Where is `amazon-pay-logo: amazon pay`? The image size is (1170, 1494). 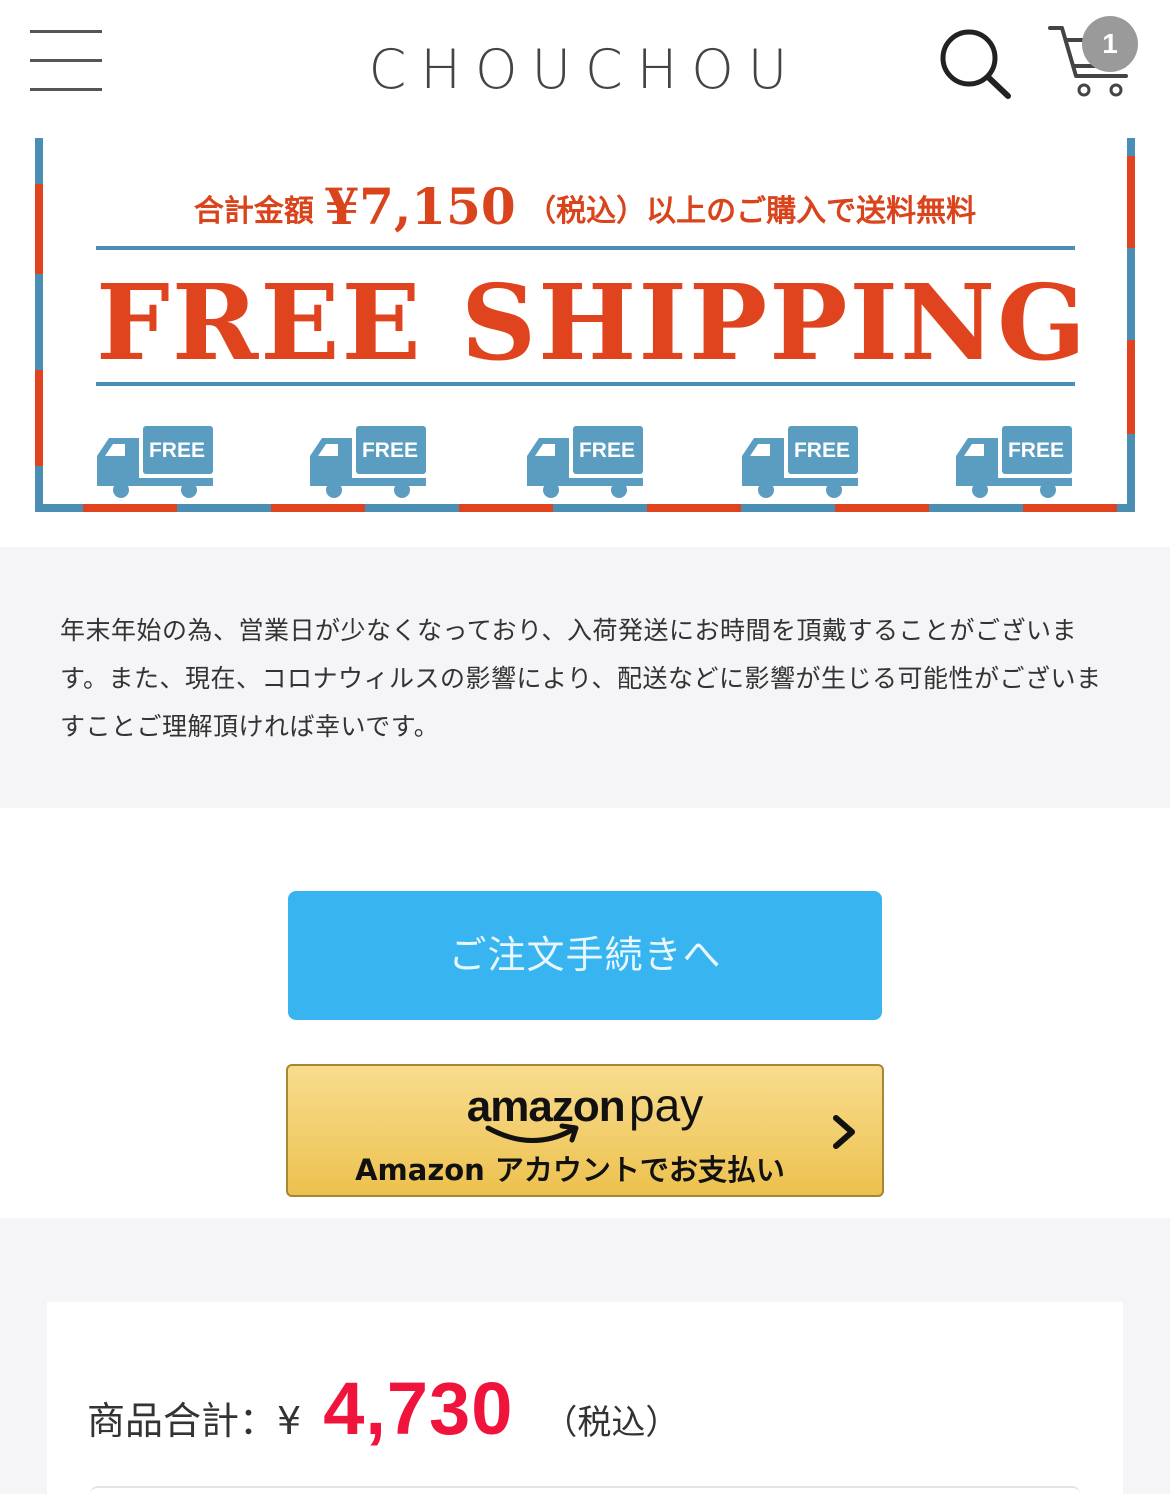
amazon-pay-logo: amazon pay is located at coordinates (585, 1105).